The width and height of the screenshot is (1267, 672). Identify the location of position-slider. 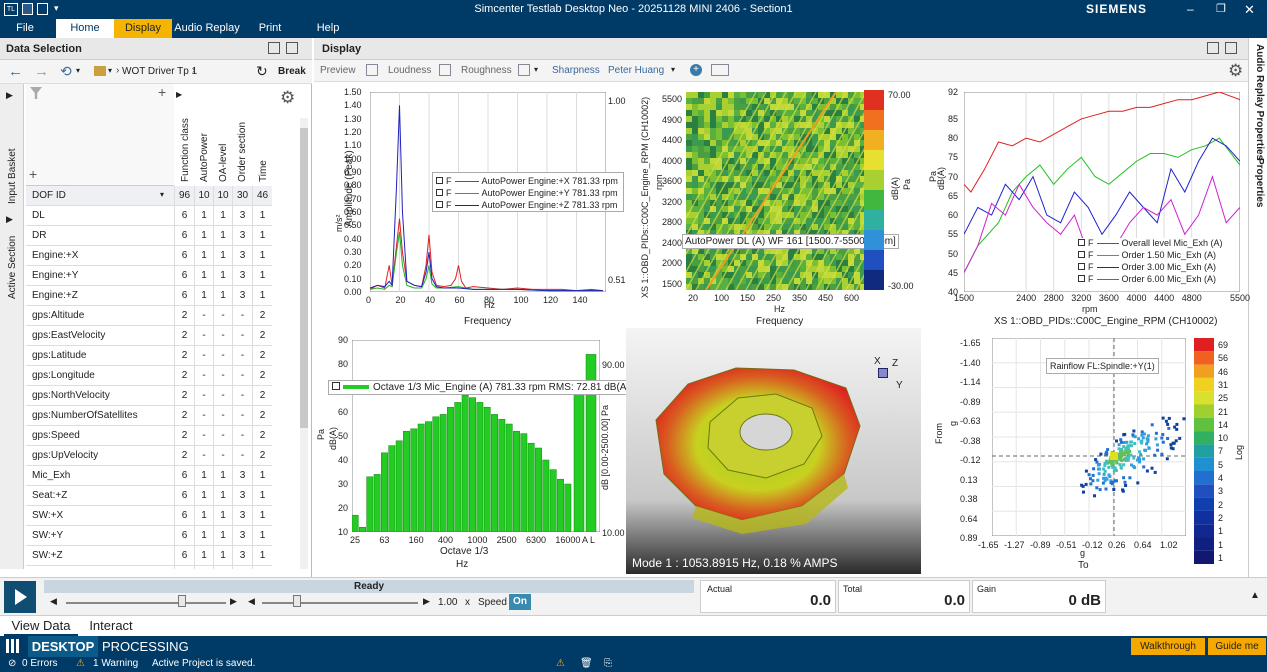
(146, 603).